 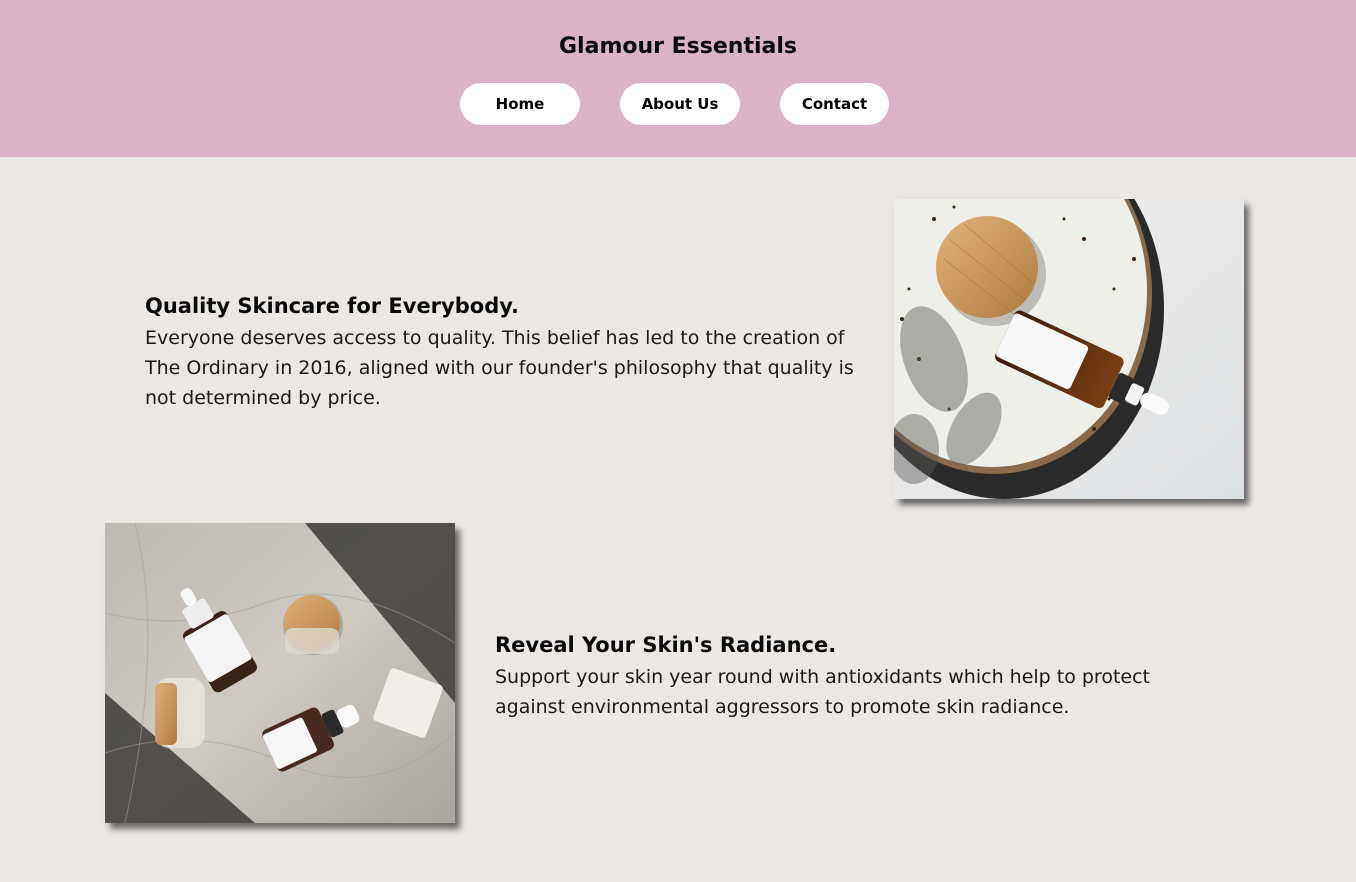 I want to click on product-photo-plate, so click(x=1069, y=349).